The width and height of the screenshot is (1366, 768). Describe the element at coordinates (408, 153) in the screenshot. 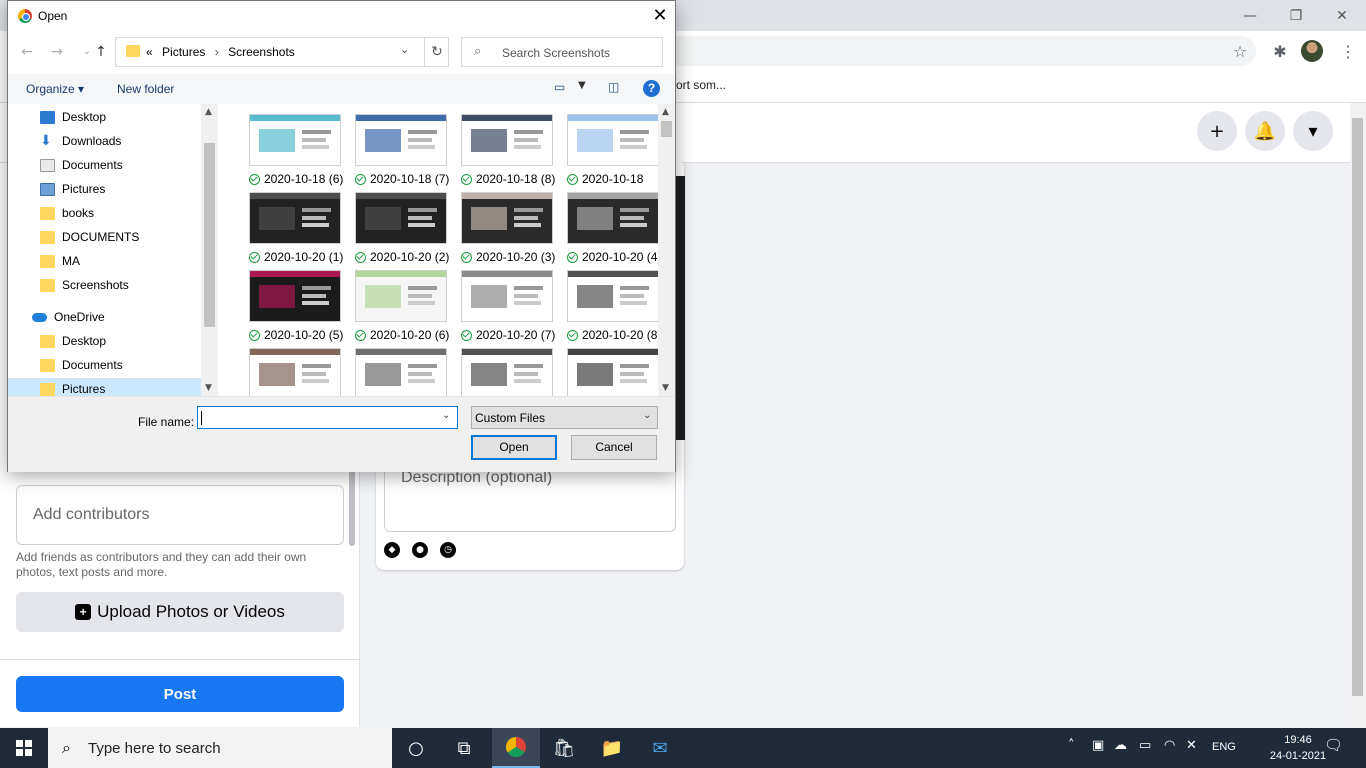

I see `file-thumbnail: 2020-10-18 (7)` at that location.